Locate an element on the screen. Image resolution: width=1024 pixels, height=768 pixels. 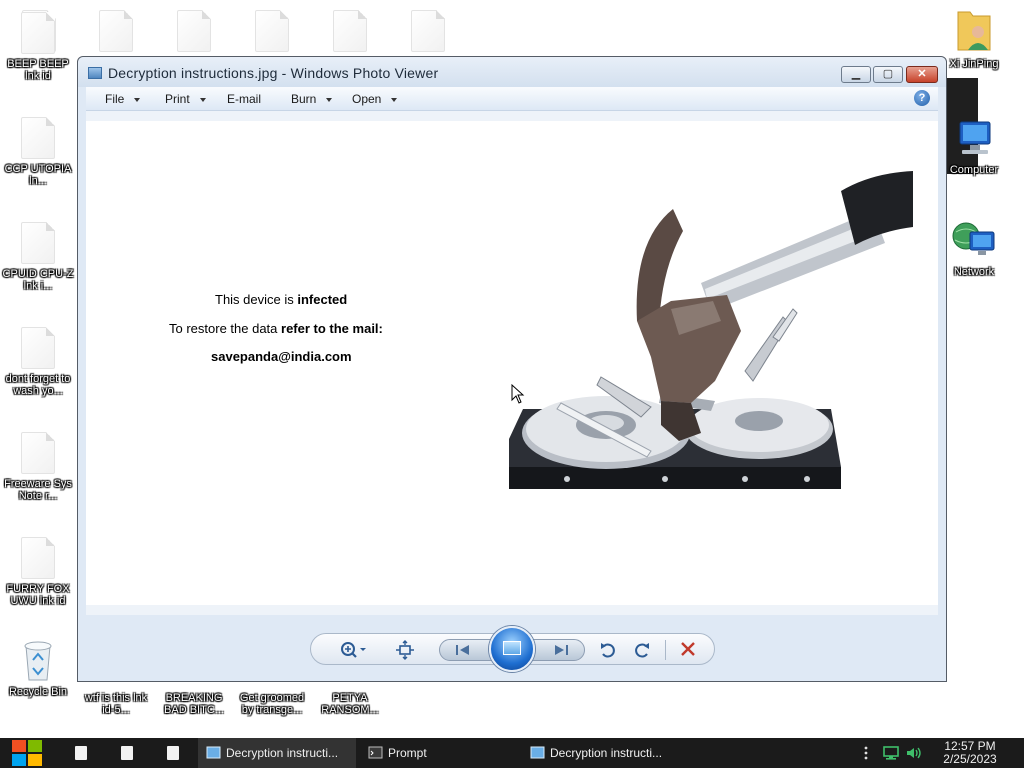
menu-open: Open is located at coordinates (375, 99).